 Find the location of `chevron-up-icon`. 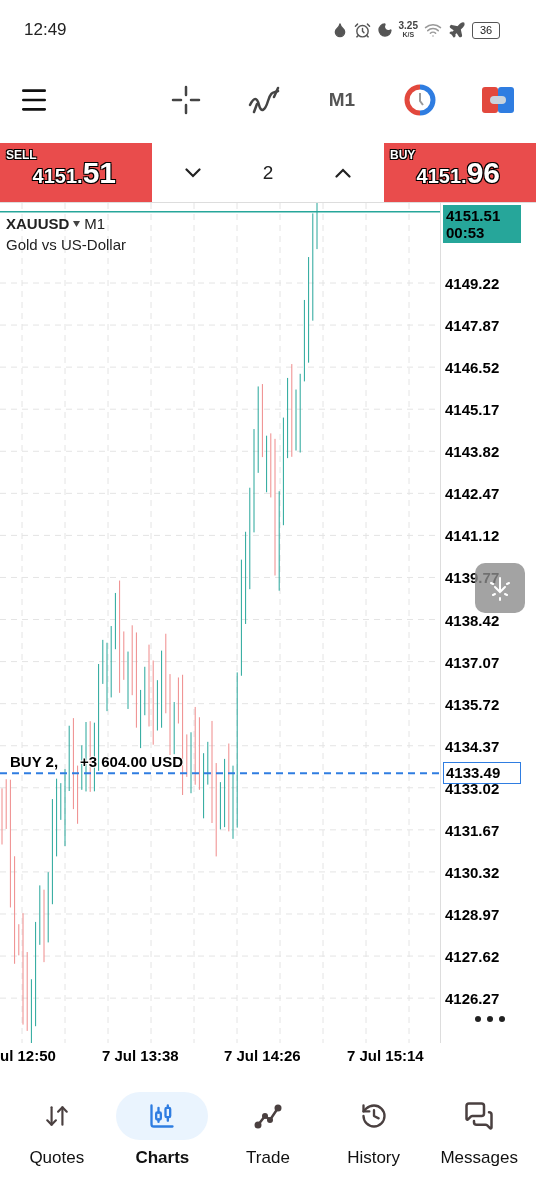

chevron-up-icon is located at coordinates (343, 172).